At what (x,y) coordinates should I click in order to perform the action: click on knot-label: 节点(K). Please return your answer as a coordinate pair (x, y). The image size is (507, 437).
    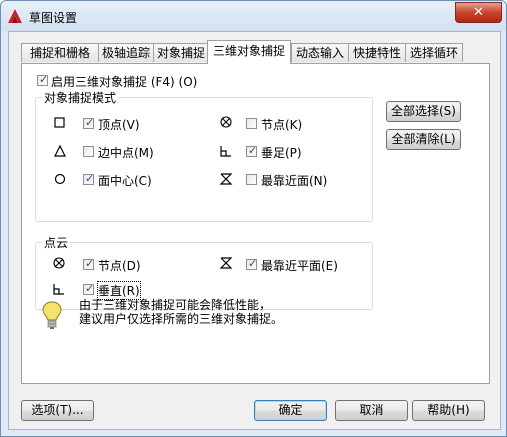
    Looking at the image, I should click on (282, 125).